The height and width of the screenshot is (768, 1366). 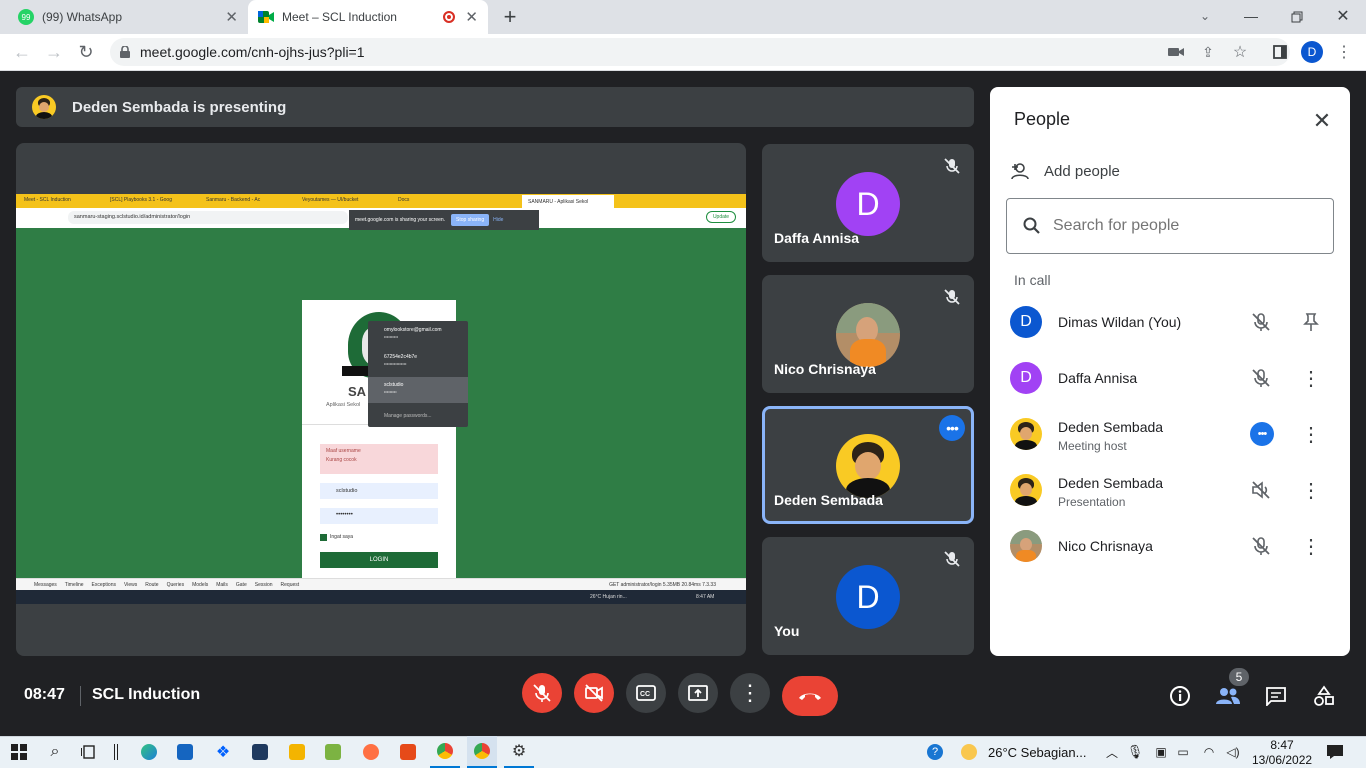 I want to click on camera-in-use-icon, so click(x=1176, y=52).